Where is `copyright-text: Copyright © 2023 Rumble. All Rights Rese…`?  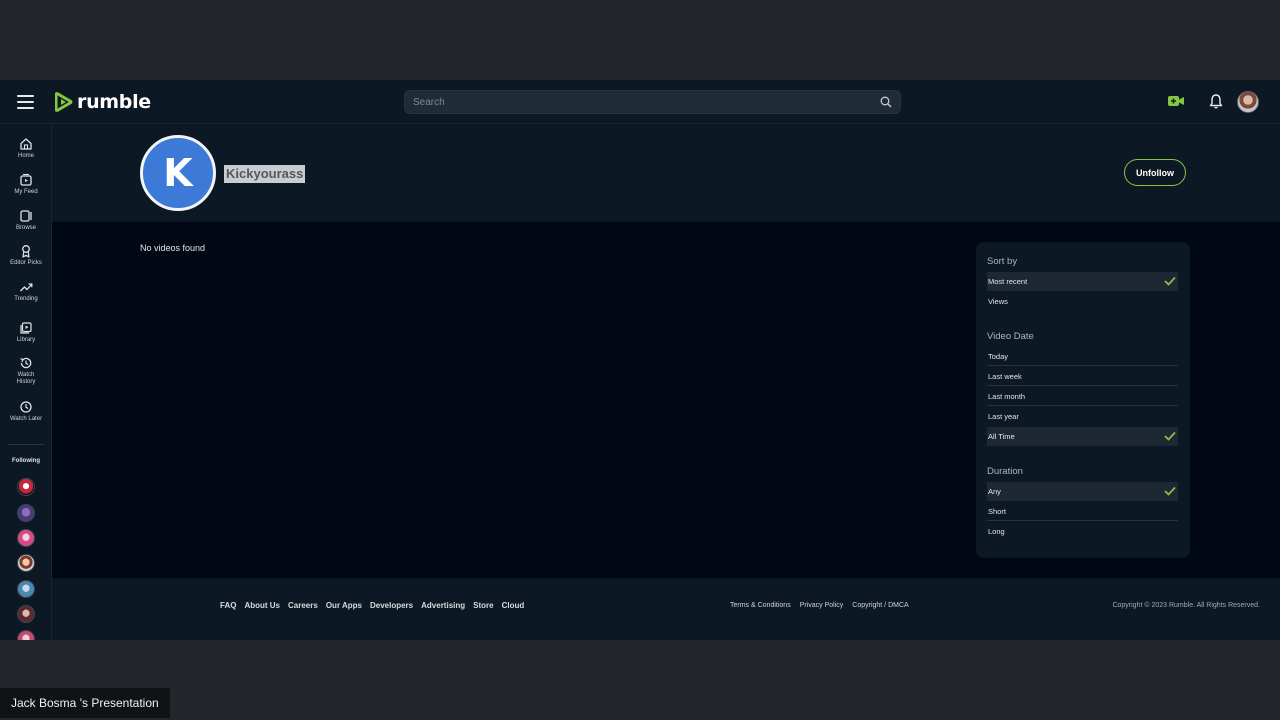
copyright-text: Copyright © 2023 Rumble. All Rights Rese… is located at coordinates (1186, 605).